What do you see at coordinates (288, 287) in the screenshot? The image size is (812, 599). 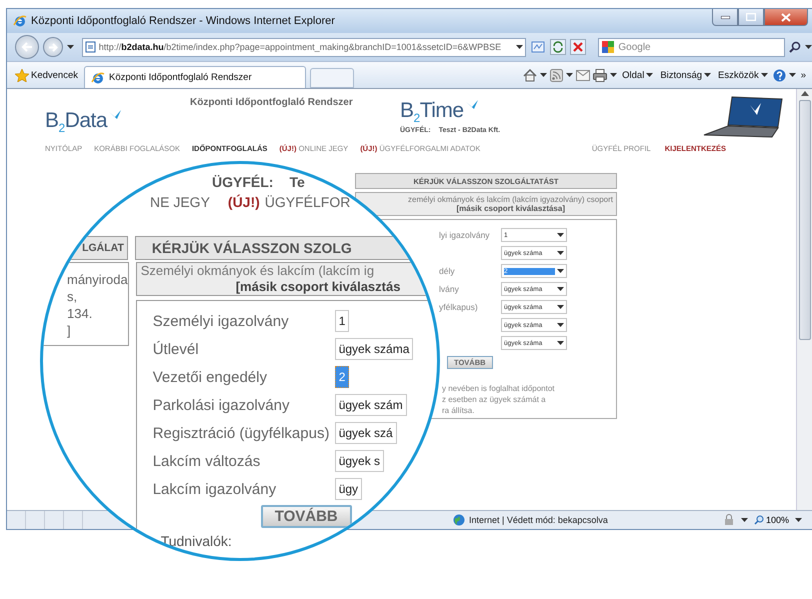 I see `change-group-link: [másik csoport kiválasztás` at bounding box center [288, 287].